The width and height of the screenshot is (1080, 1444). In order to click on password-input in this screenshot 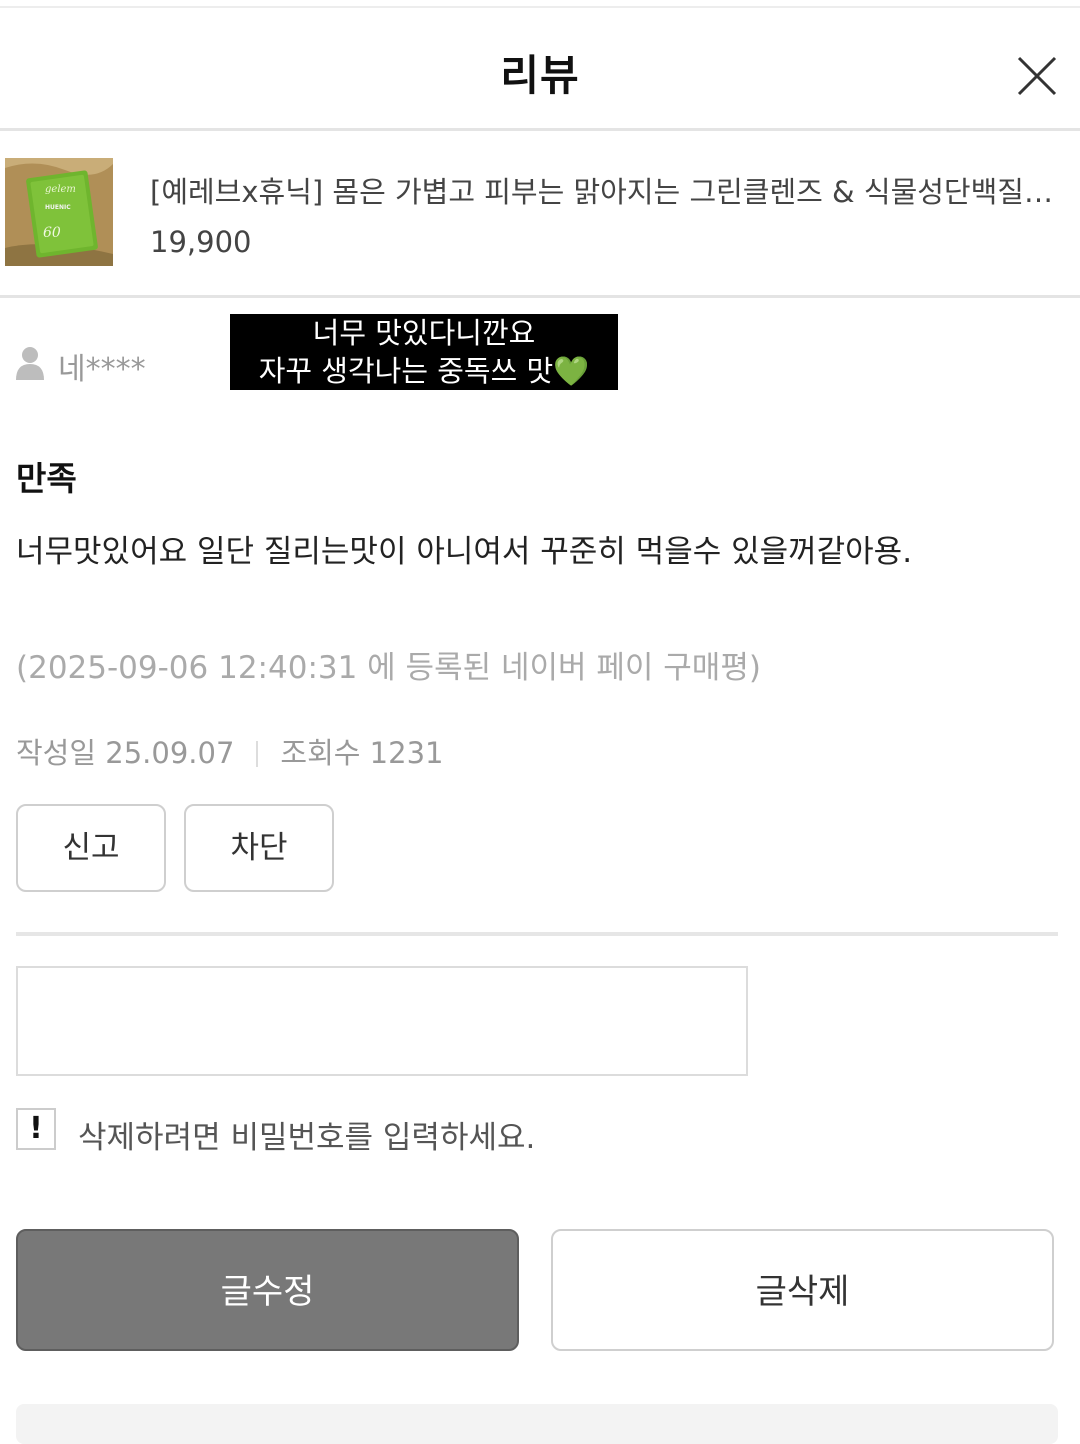, I will do `click(382, 1021)`.